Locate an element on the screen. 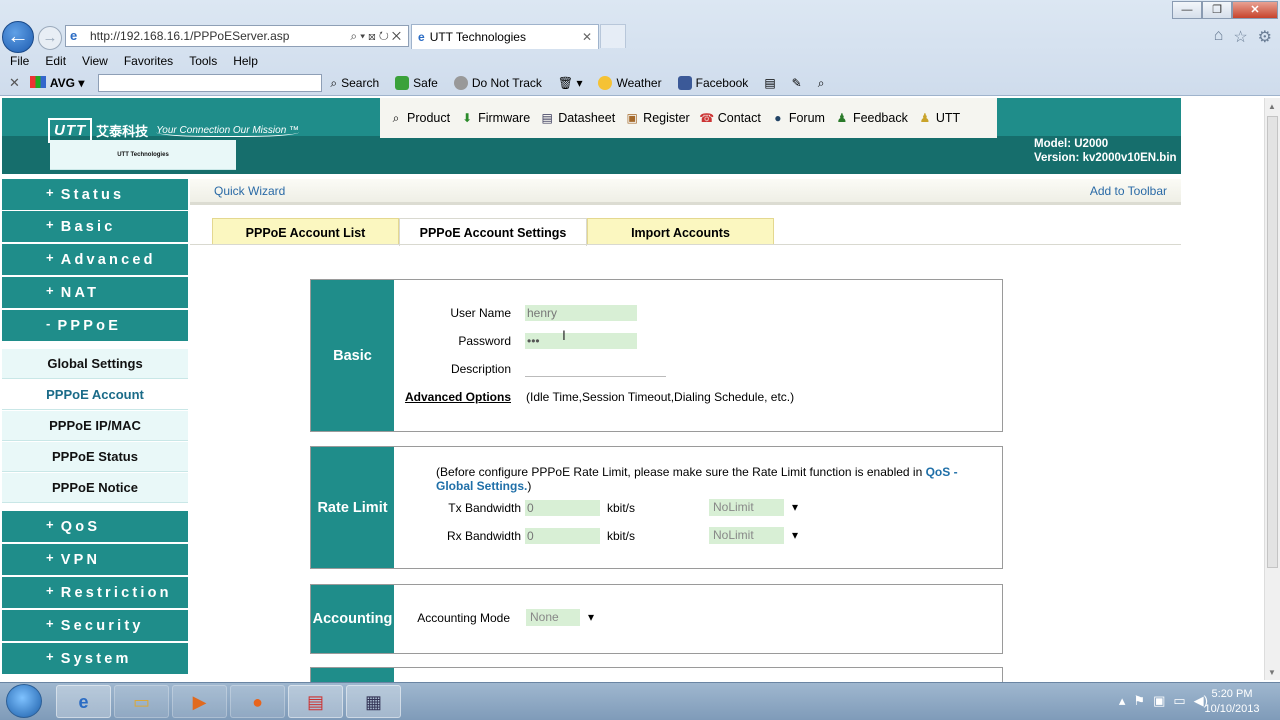 The image size is (1280, 720). toolbar-safe-button: Safe is located at coordinates (416, 83).